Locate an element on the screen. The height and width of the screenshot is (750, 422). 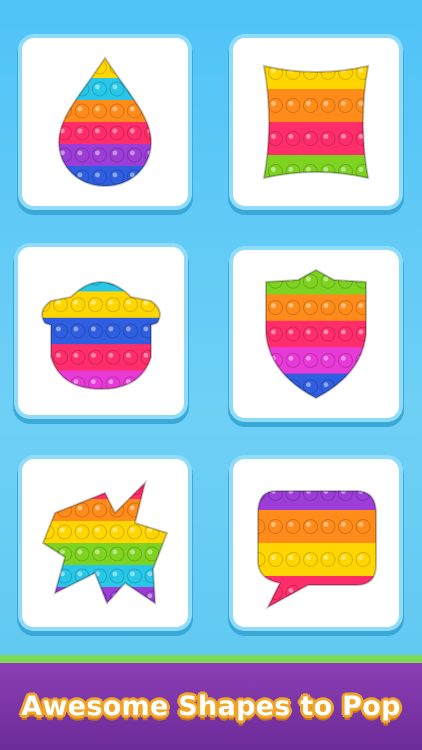
shape-card-drop is located at coordinates (105, 122).